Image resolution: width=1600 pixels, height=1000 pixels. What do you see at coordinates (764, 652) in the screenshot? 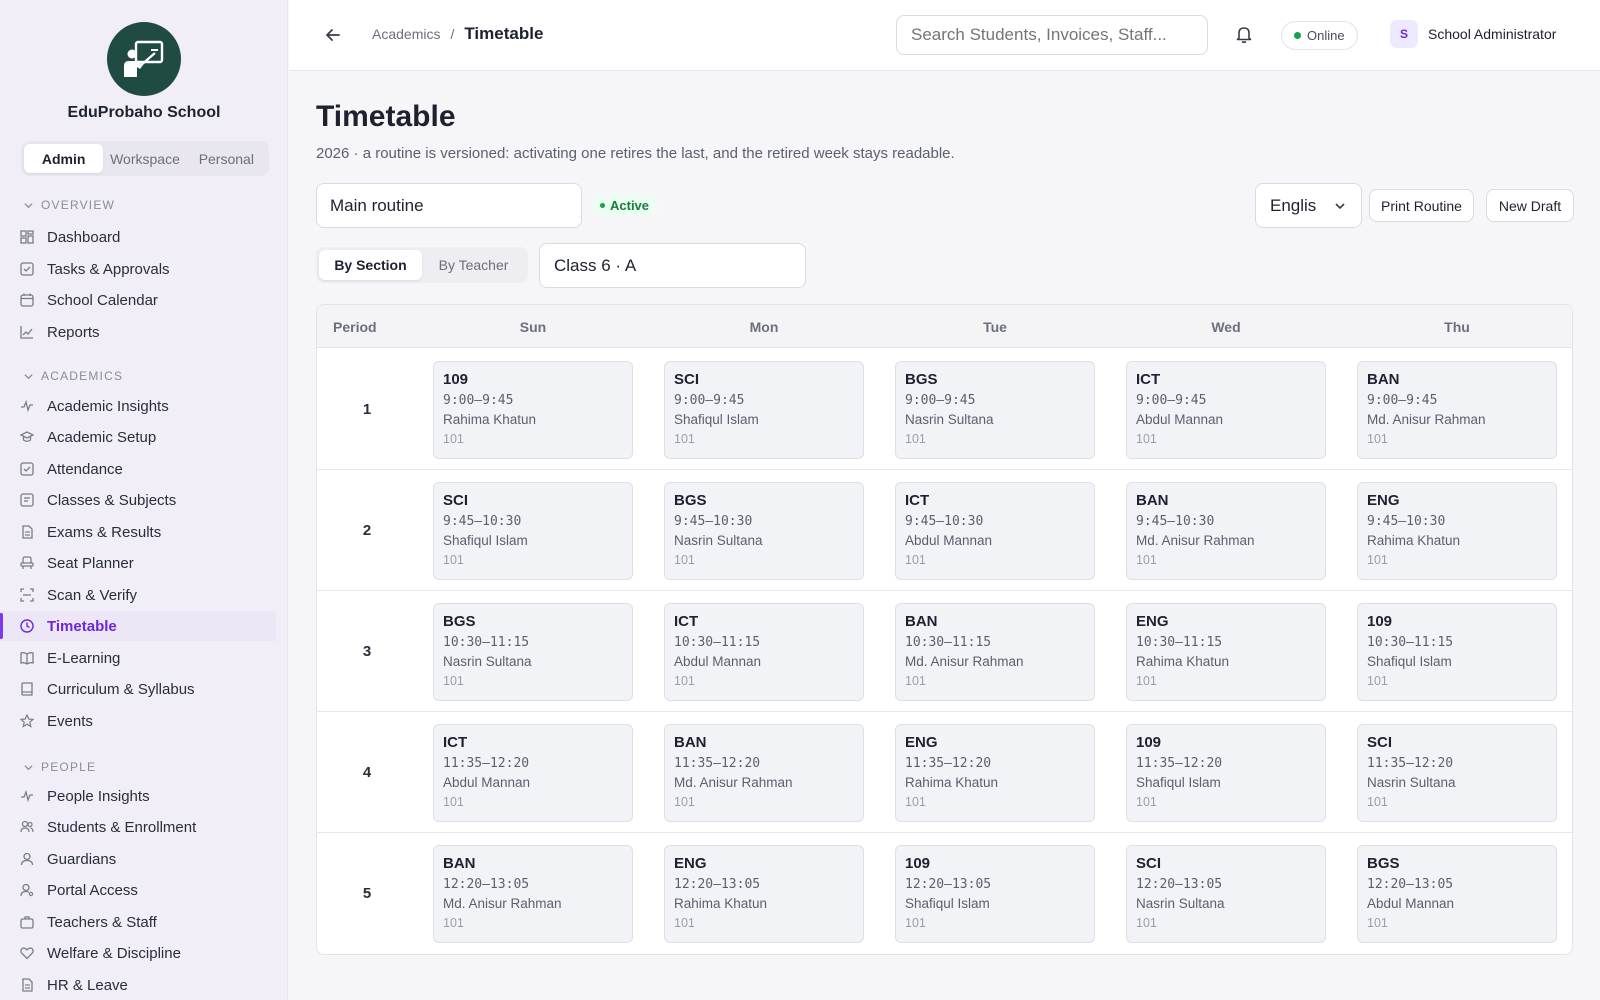
I see `timetable-slot: ICT 10:30–11:15 Abdul Mannan 101` at bounding box center [764, 652].